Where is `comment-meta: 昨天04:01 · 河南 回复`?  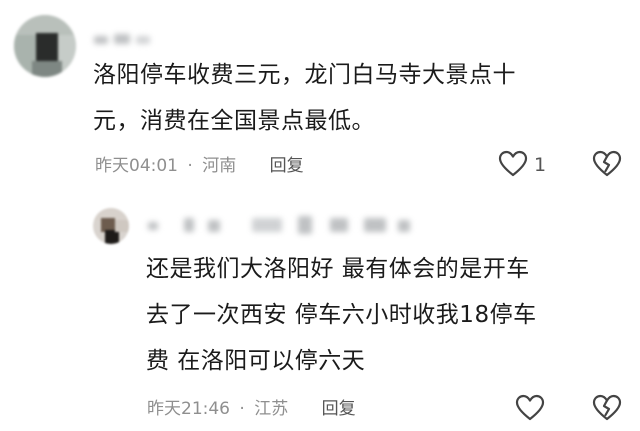
comment-meta: 昨天04:01 · 河南 回复 is located at coordinates (199, 166).